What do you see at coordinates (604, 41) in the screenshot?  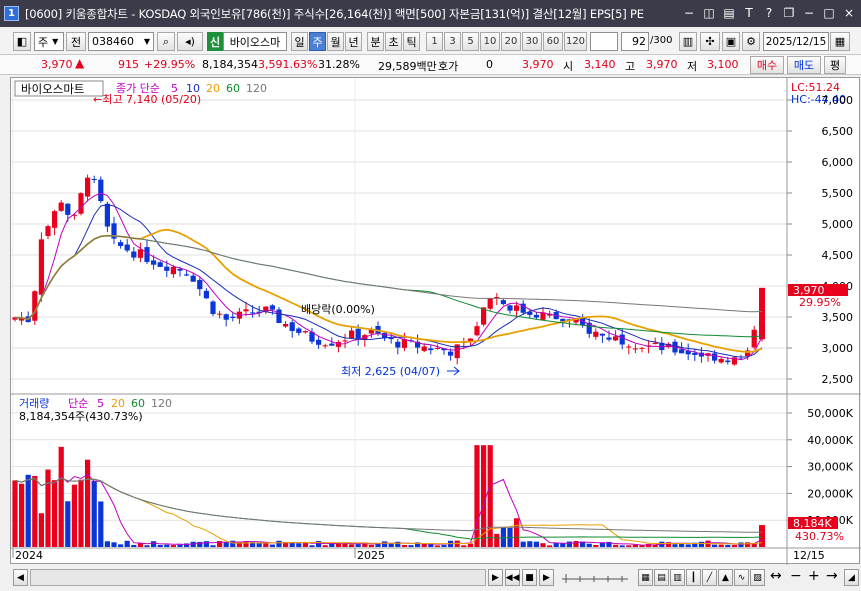 I see `interval-custom-input` at bounding box center [604, 41].